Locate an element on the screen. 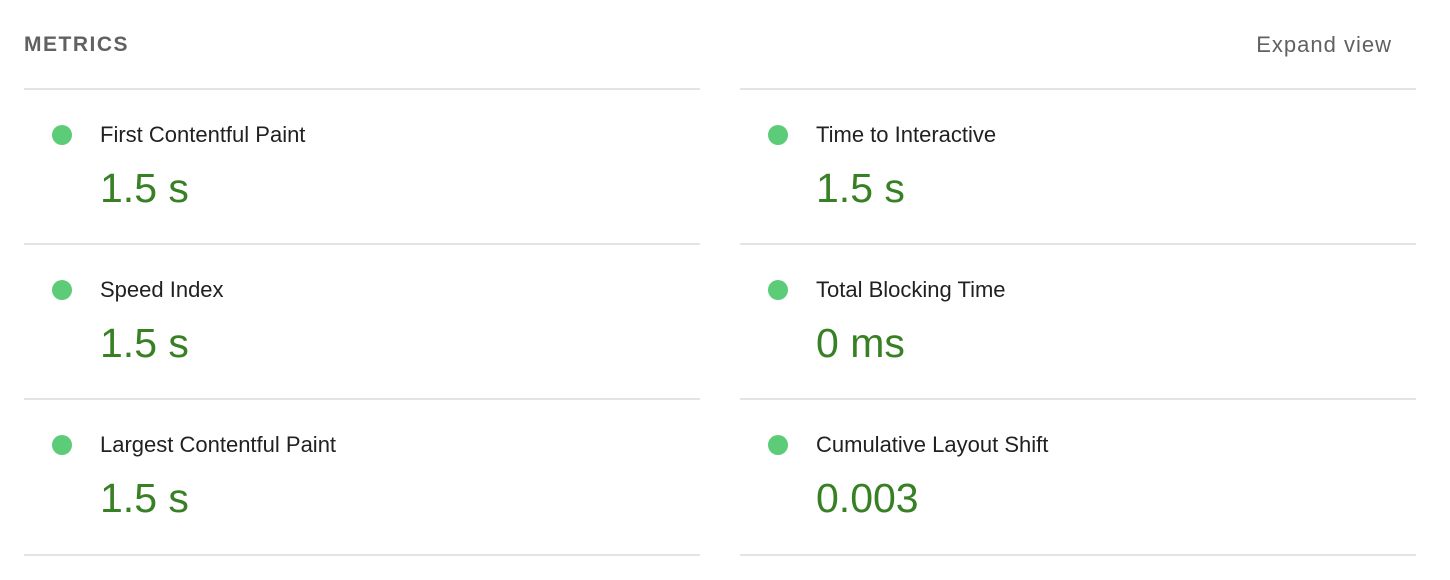 This screenshot has width=1450, height=580. metric-label: Time to Interactive is located at coordinates (906, 134).